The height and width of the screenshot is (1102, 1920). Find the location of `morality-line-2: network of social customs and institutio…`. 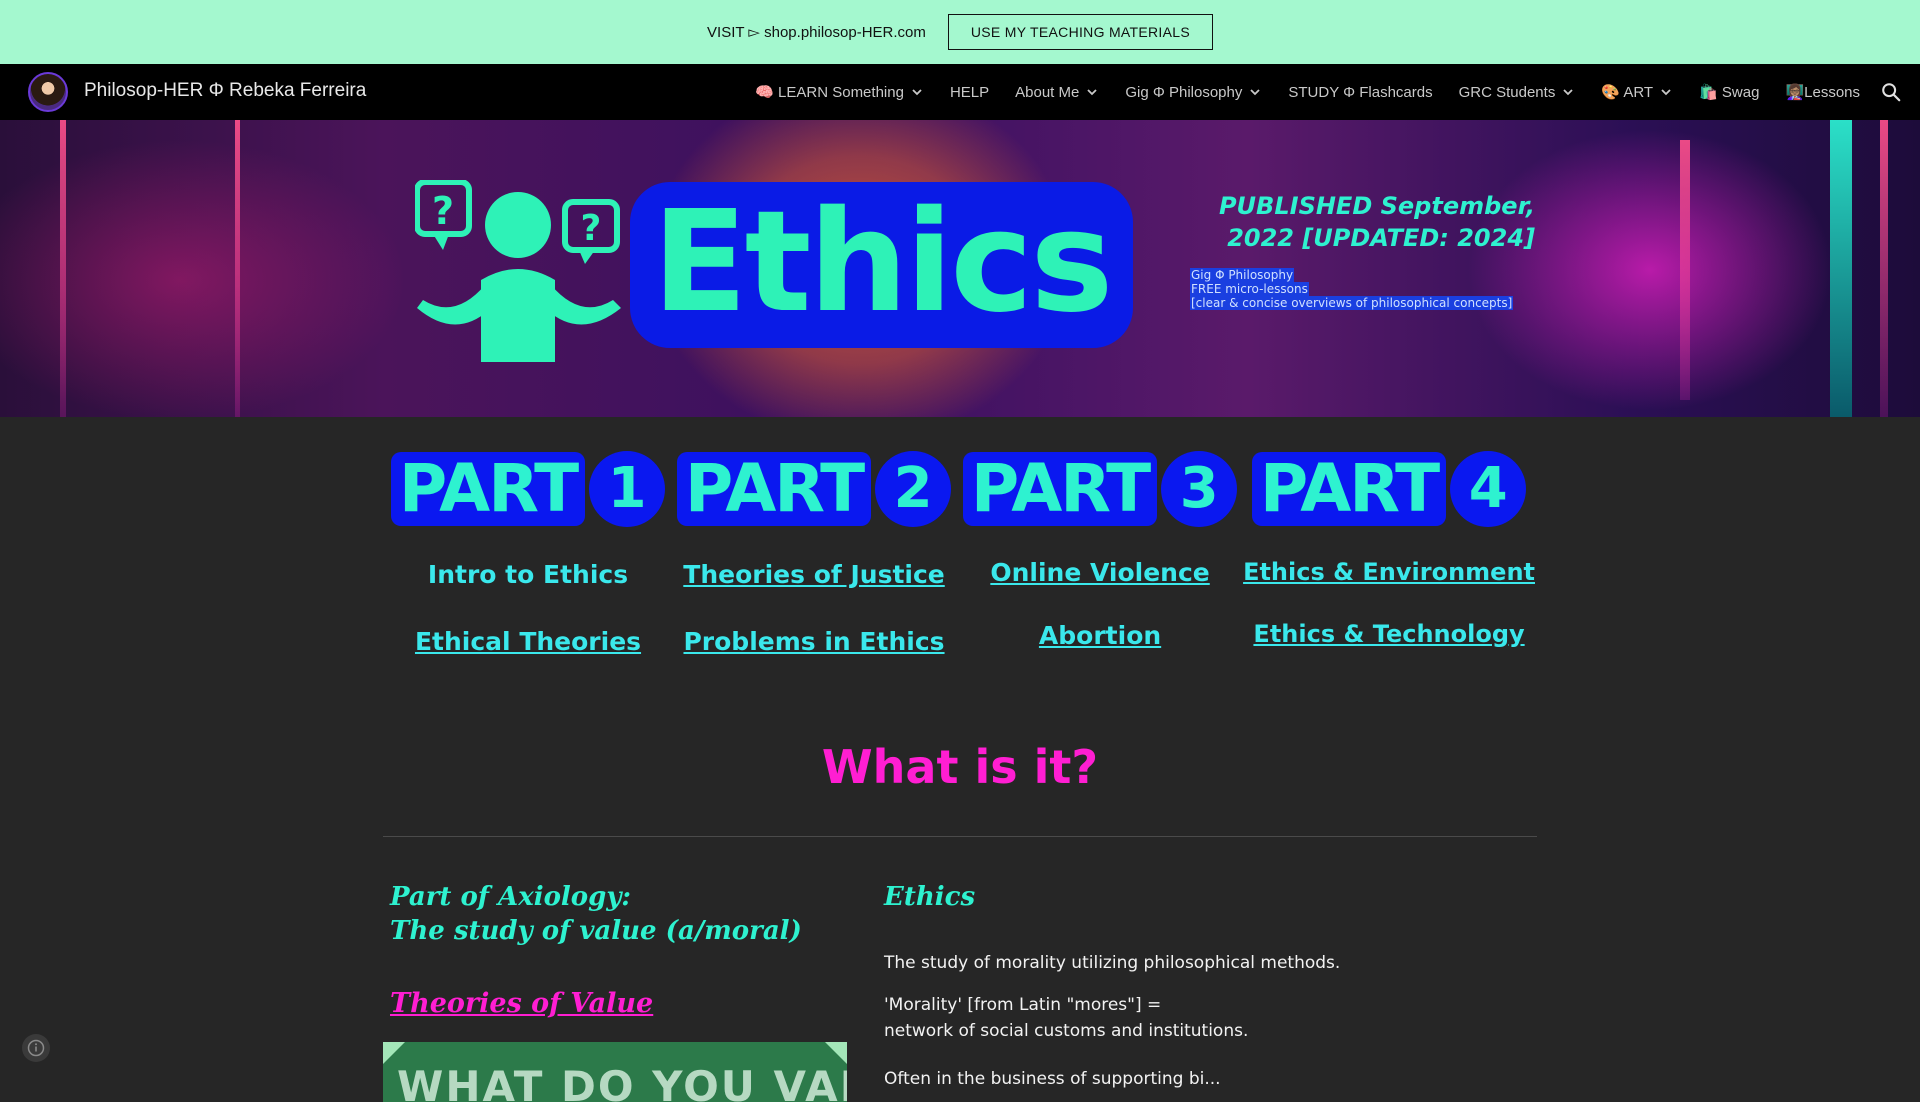

morality-line-2: network of social customs and institutio… is located at coordinates (1066, 1031).